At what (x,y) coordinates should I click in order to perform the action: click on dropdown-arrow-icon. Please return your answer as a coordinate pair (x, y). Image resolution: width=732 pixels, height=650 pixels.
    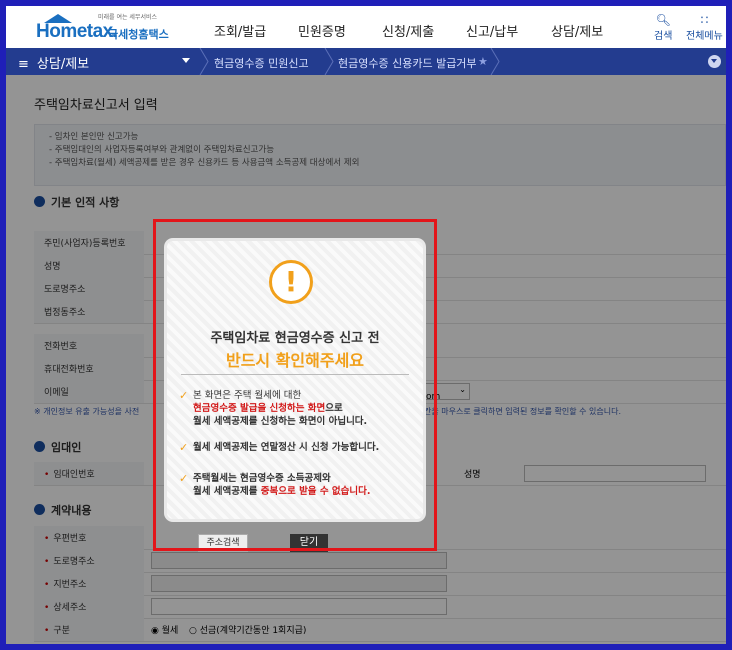
    Looking at the image, I should click on (186, 60).